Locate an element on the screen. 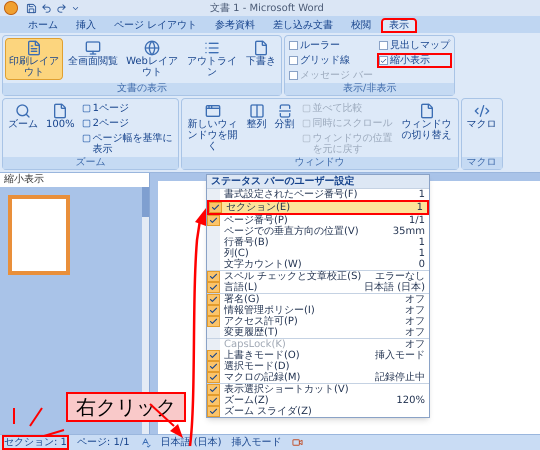  menu-label: ズーム スライダ(Z) is located at coordinates (268, 411).